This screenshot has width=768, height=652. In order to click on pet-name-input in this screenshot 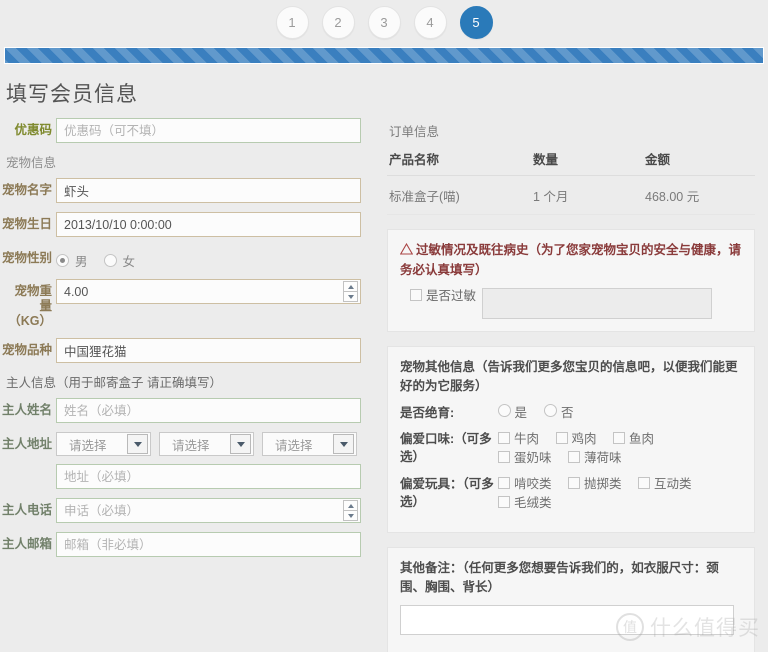, I will do `click(208, 190)`.